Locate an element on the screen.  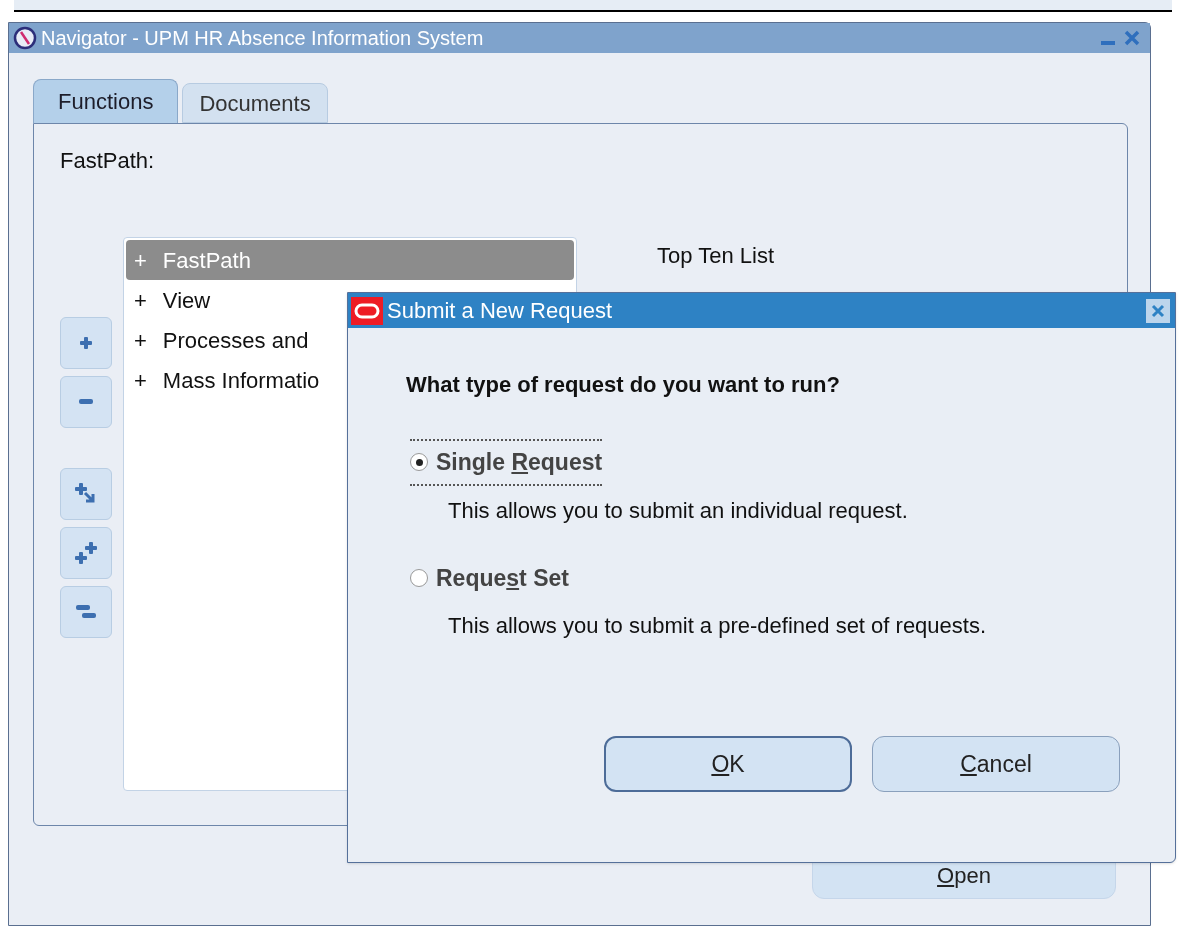
expand-all-icon is located at coordinates (86, 553).